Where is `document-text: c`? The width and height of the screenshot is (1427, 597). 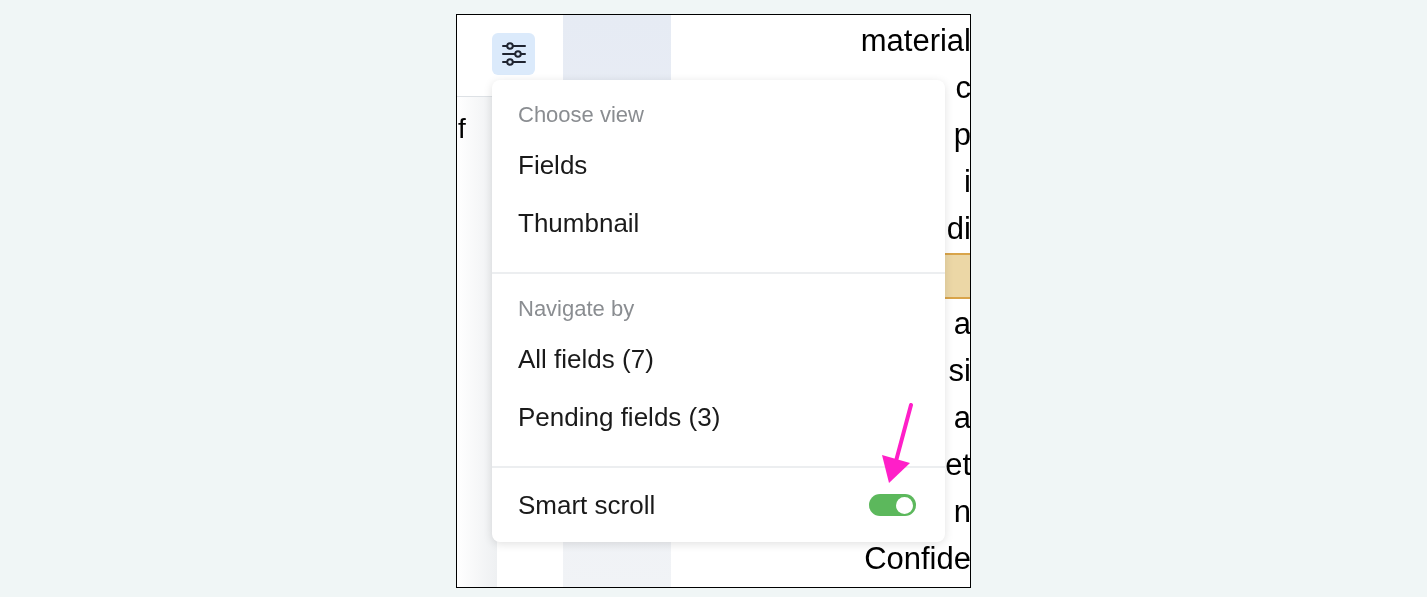 document-text: c is located at coordinates (962, 87).